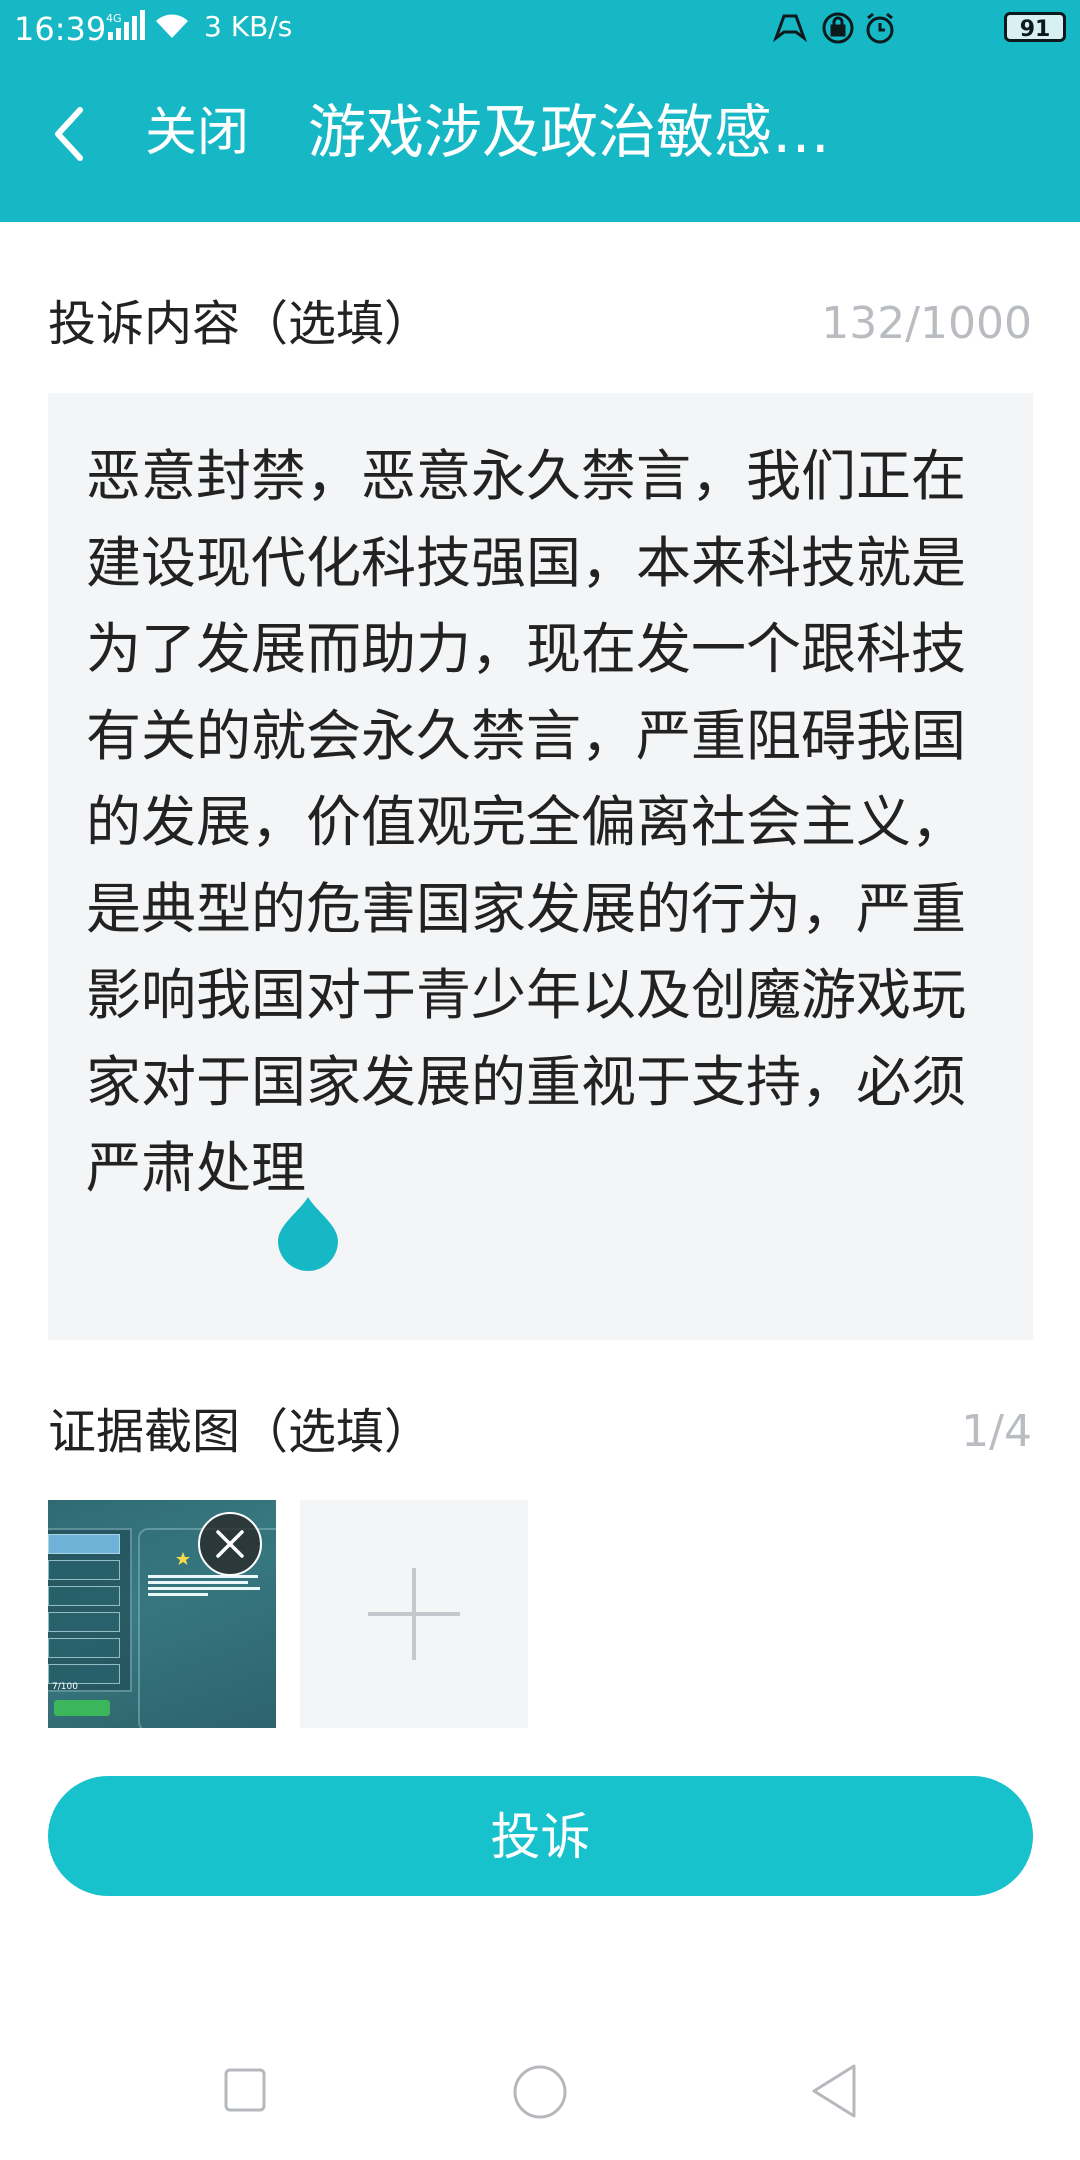  Describe the element at coordinates (926, 323) in the screenshot. I see `complaint-char-counter: 132/1000` at that location.